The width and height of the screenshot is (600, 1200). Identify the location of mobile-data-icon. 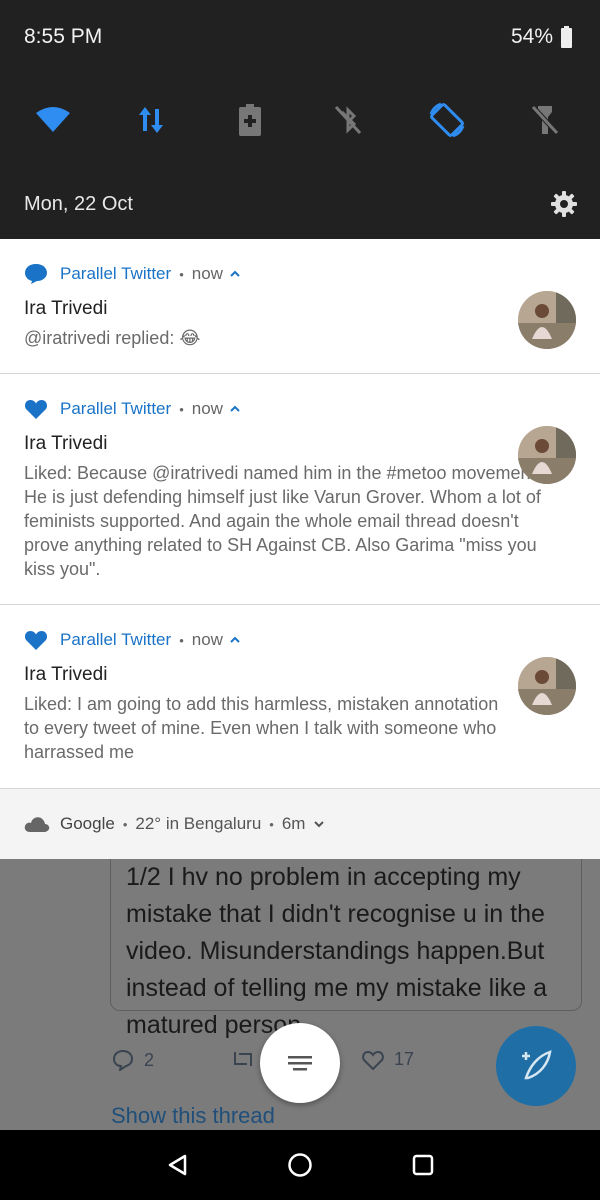
(151, 120).